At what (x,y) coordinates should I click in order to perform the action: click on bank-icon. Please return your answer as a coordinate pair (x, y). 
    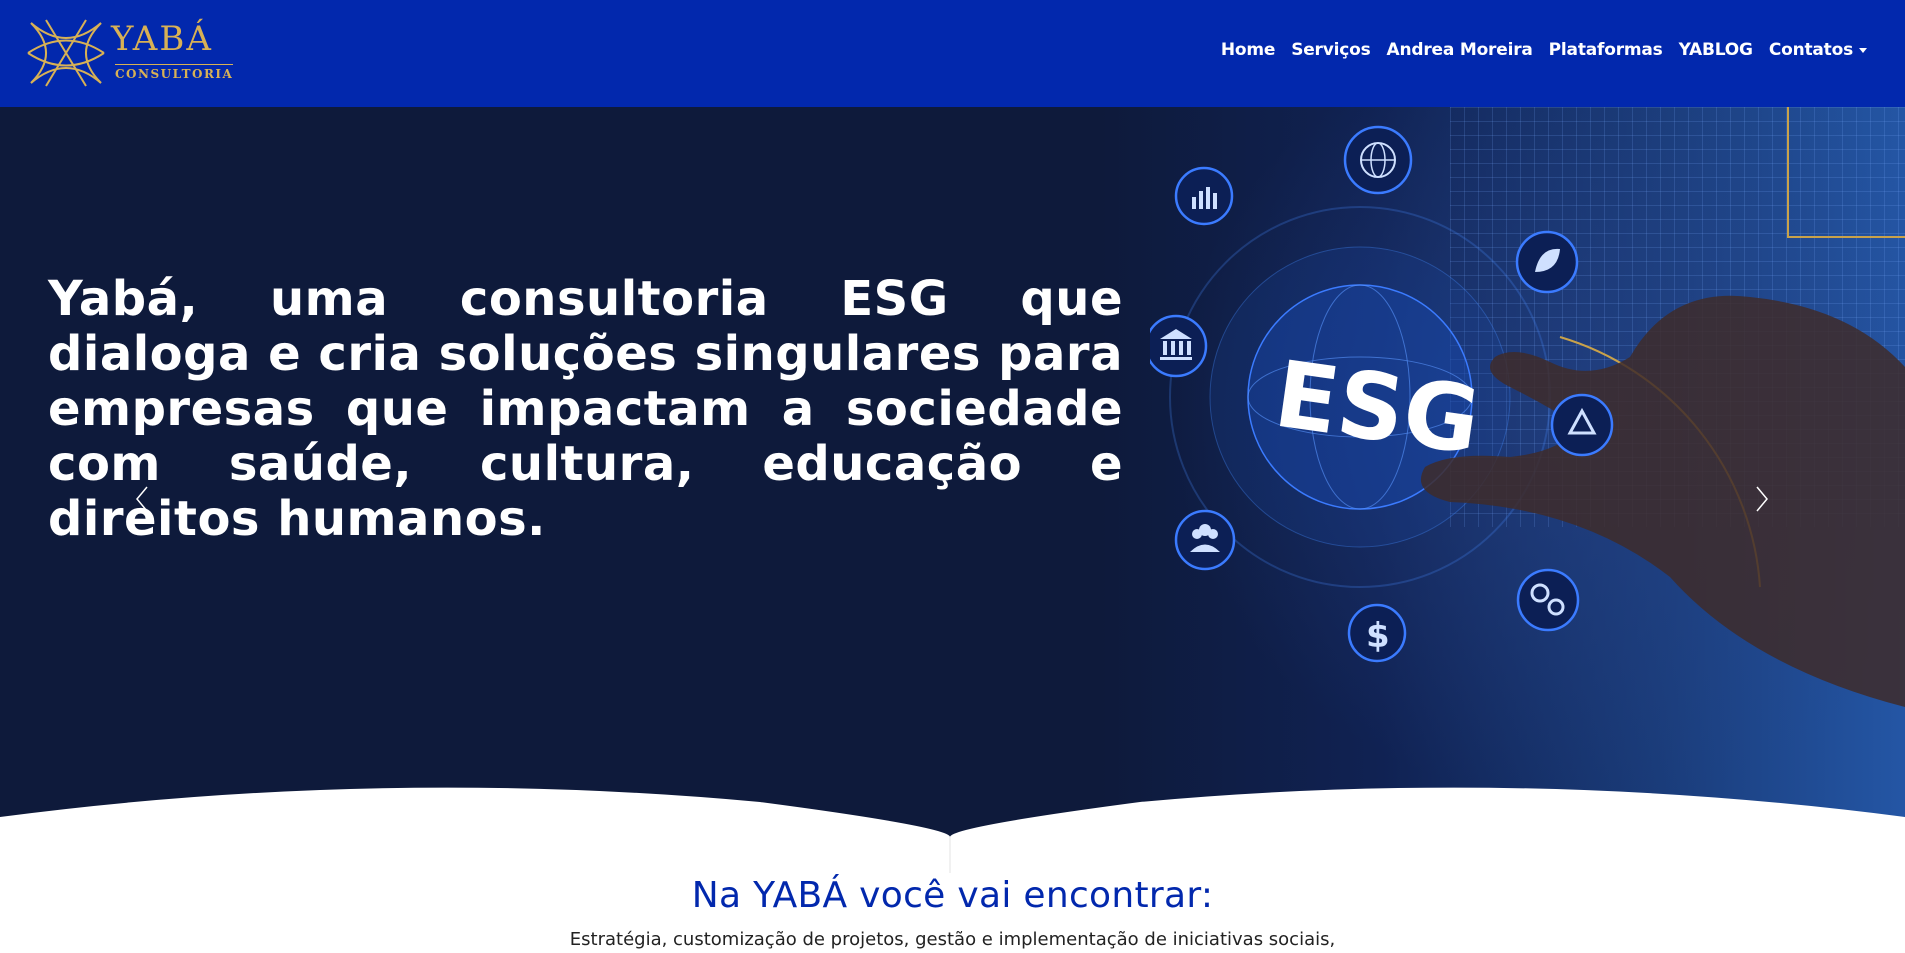
    Looking at the image, I should click on (1179, 346).